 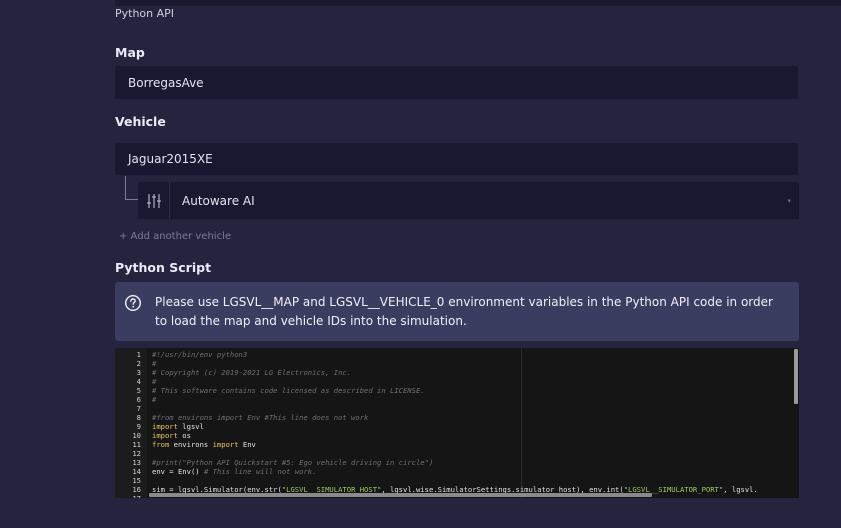 I want to click on tree-connector, so click(x=131, y=188).